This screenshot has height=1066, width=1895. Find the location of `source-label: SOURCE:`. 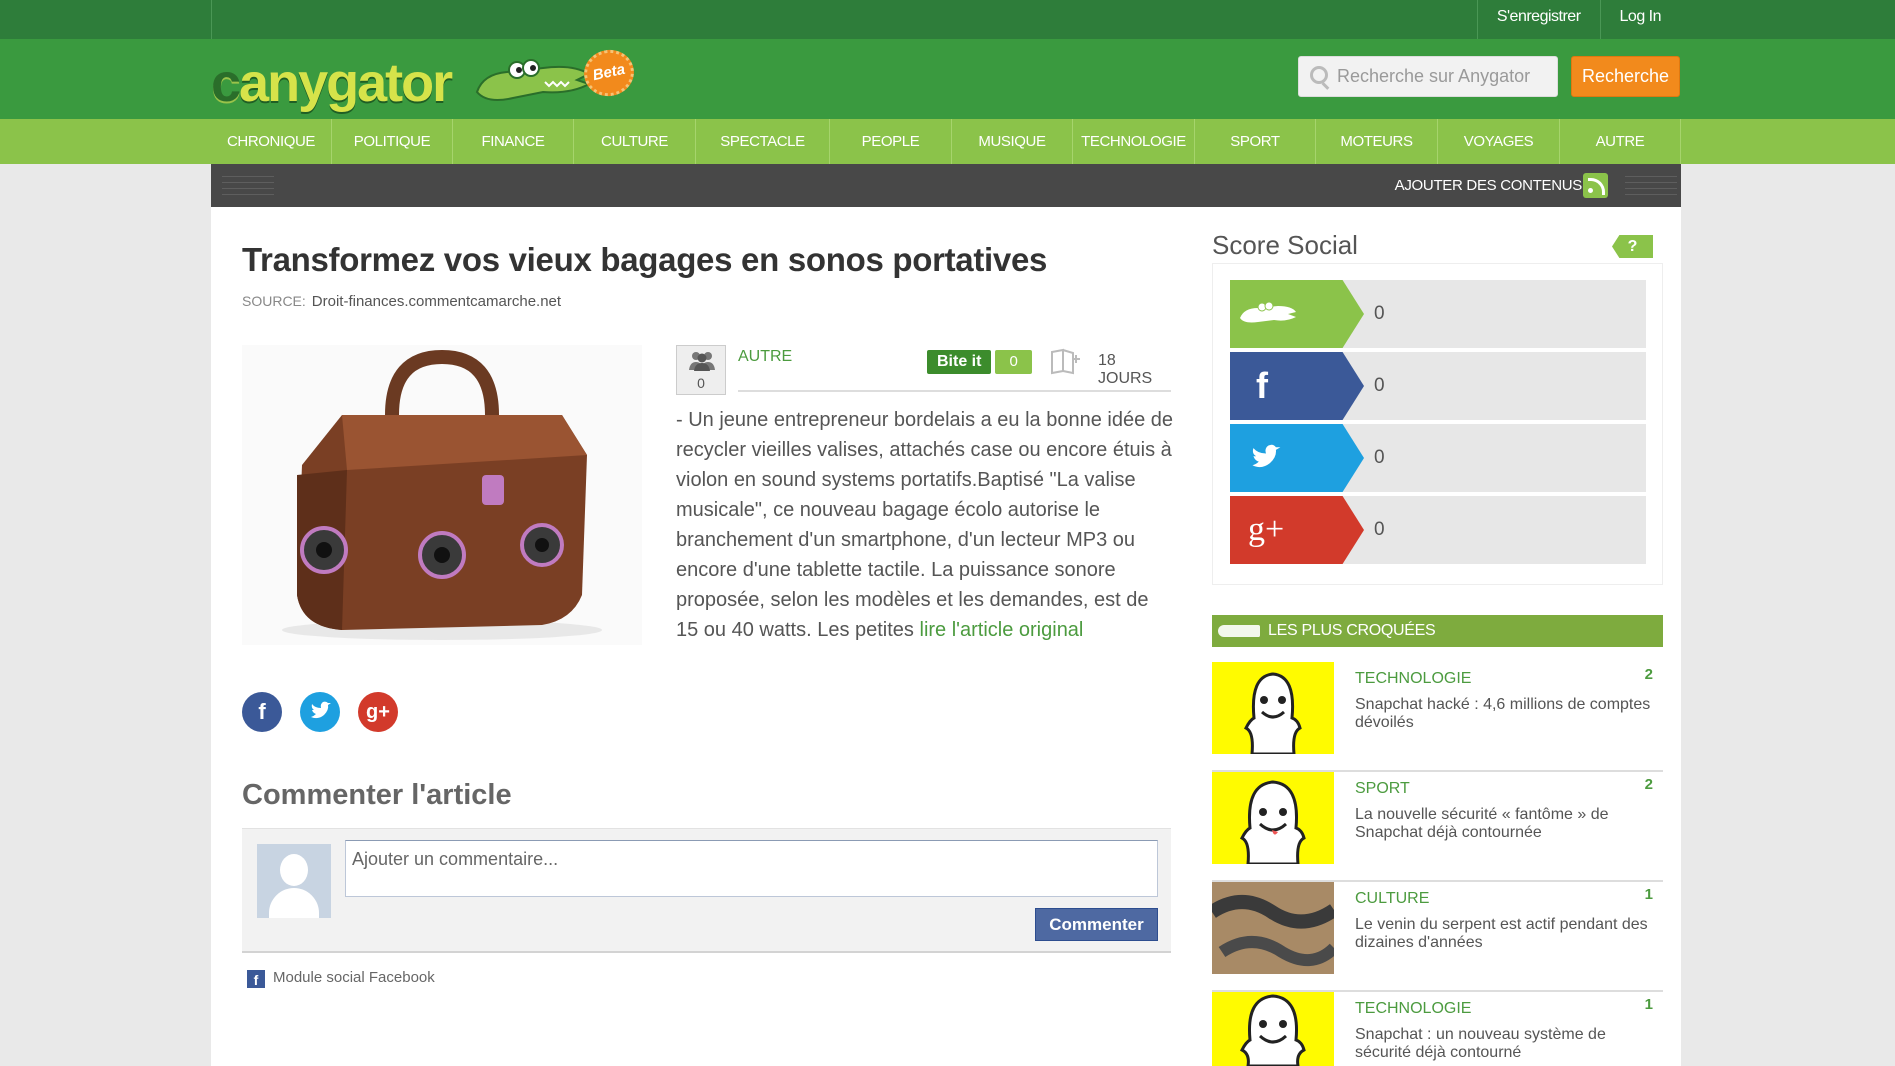

source-label: SOURCE: is located at coordinates (274, 301).